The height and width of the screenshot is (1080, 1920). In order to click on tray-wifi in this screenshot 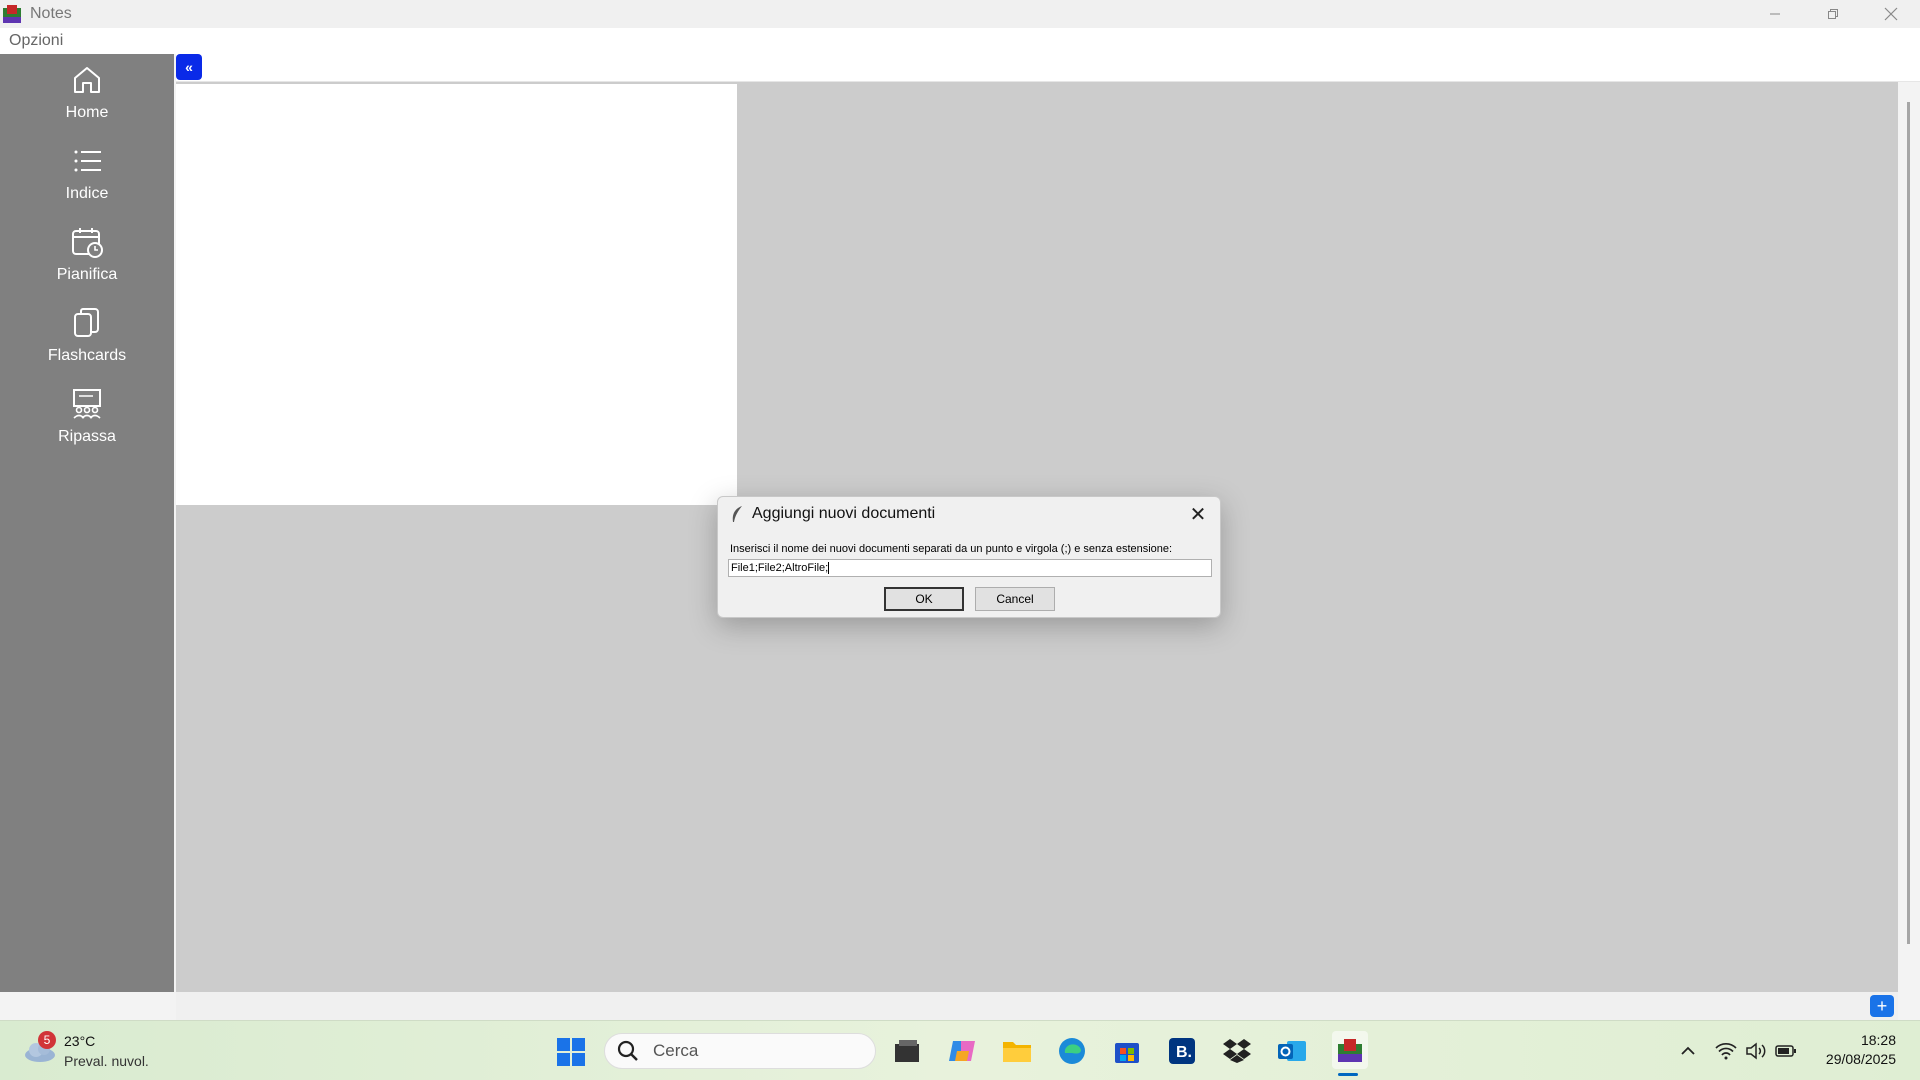, I will do `click(1726, 1051)`.